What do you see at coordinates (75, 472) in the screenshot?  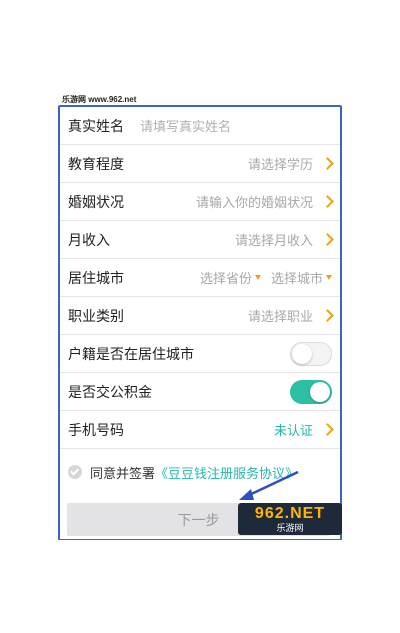 I see `agreement-checkbox` at bounding box center [75, 472].